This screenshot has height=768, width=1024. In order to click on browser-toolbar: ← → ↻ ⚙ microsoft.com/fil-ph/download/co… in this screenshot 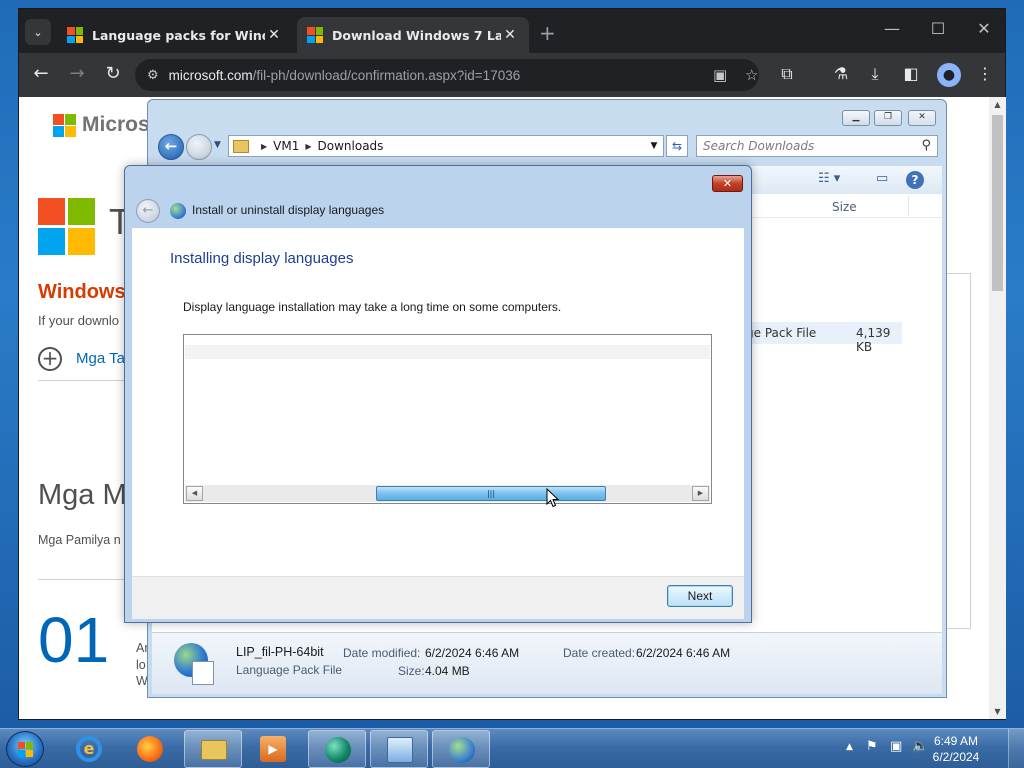, I will do `click(512, 75)`.